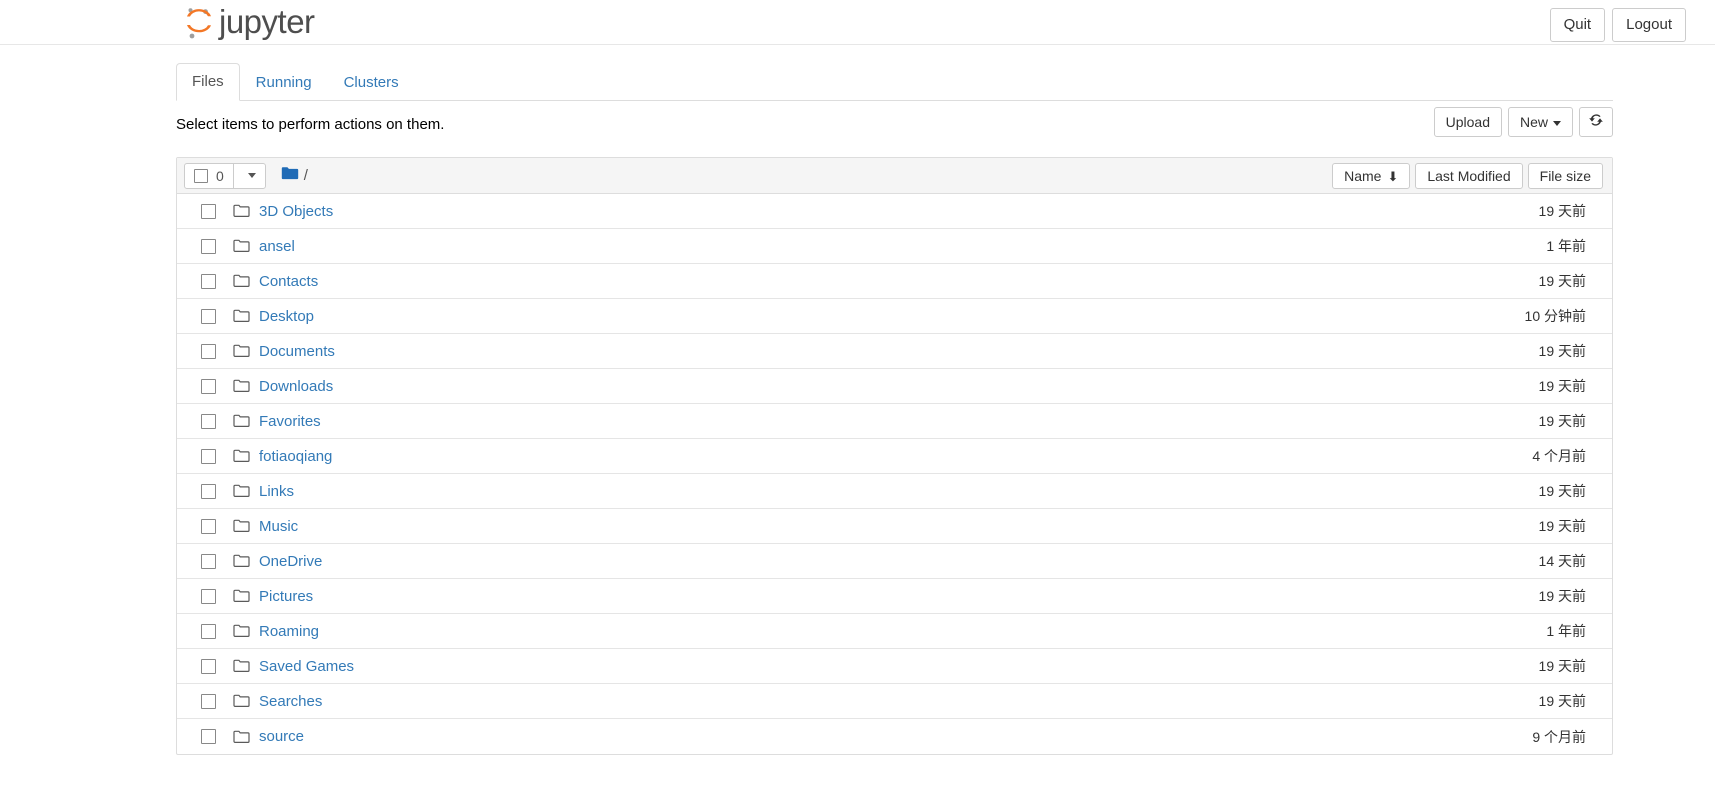  What do you see at coordinates (276, 491) in the screenshot?
I see `file-name-link: Links` at bounding box center [276, 491].